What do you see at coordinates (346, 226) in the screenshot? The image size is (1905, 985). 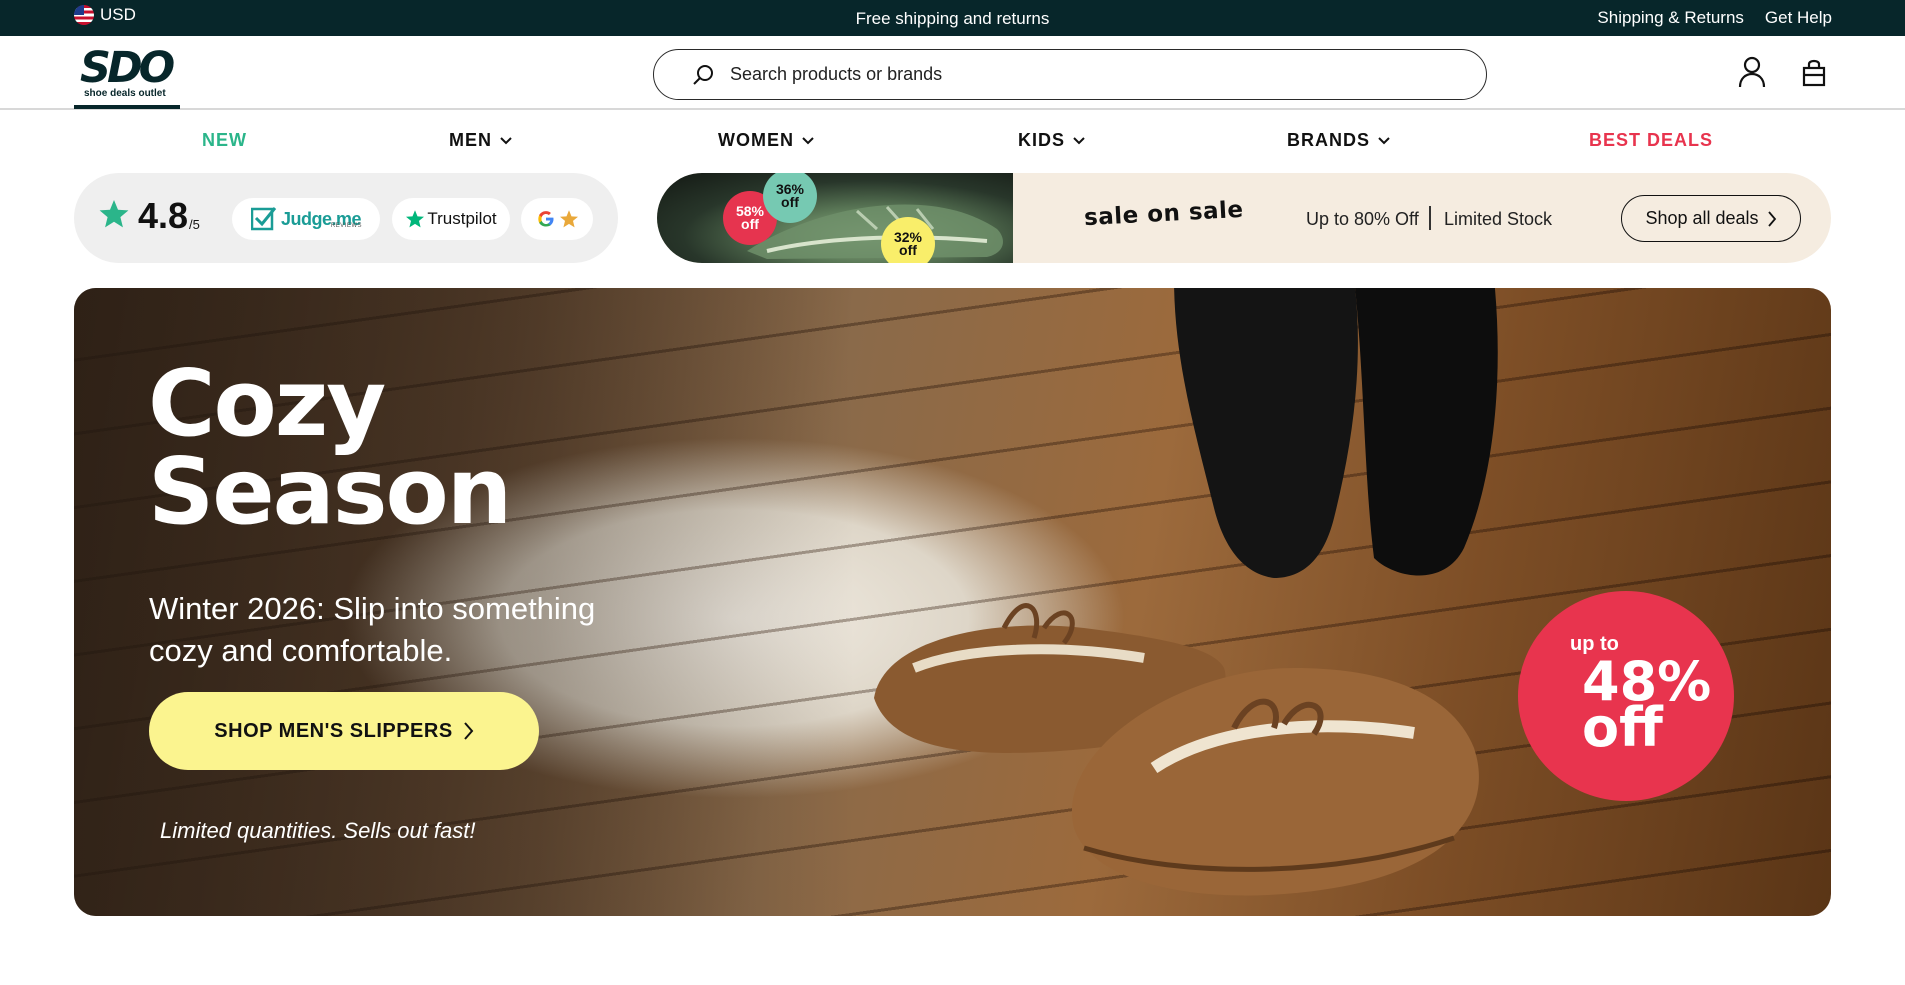 I see `judgeme-sub: REVIEWS` at bounding box center [346, 226].